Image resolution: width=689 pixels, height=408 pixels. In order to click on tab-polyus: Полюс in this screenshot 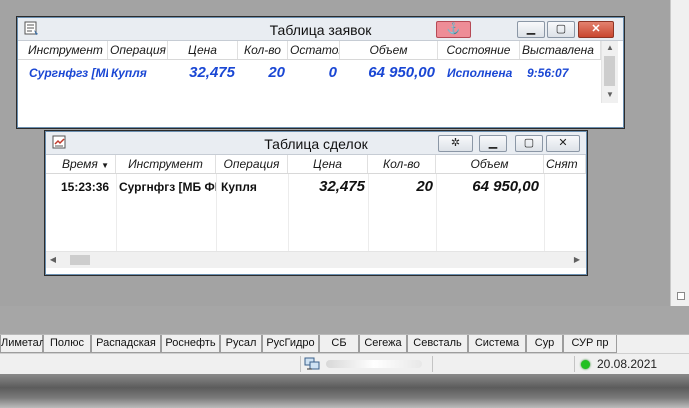, I will do `click(67, 344)`.